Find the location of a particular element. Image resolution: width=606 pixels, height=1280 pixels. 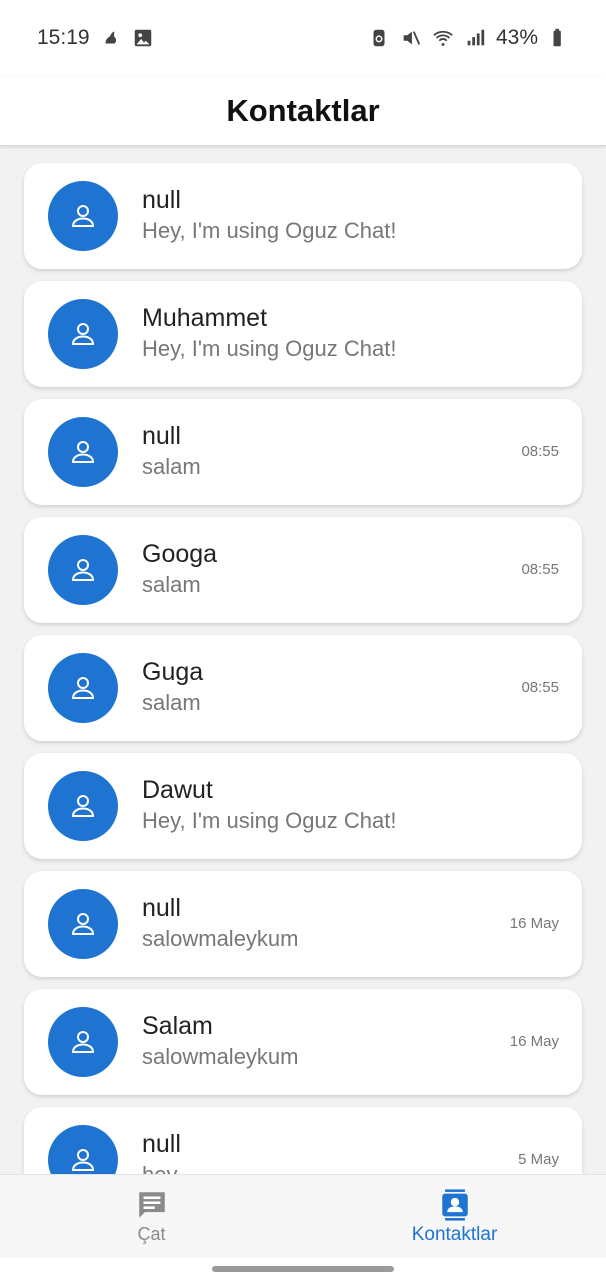

contact-texts: null hey is located at coordinates (161, 1151).